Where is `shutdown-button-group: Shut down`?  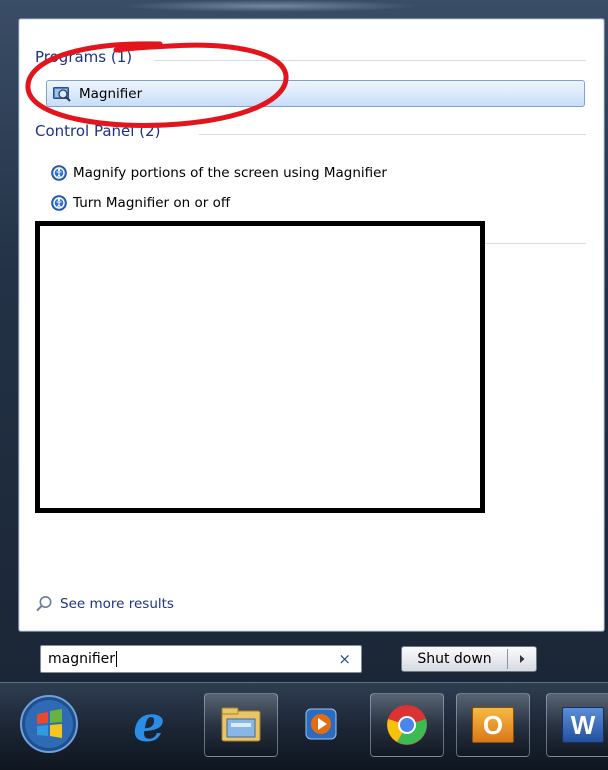 shutdown-button-group: Shut down is located at coordinates (469, 659).